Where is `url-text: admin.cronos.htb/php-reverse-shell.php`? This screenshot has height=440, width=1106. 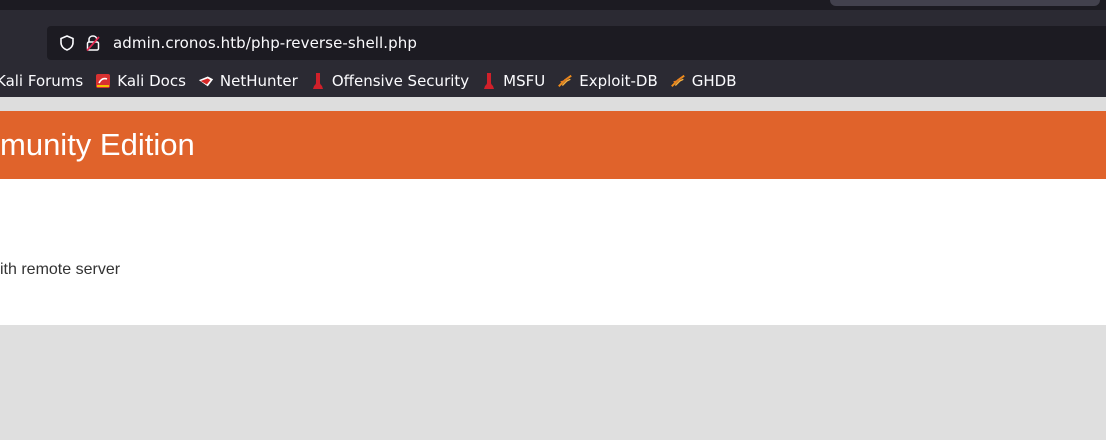 url-text: admin.cronos.htb/php-reverse-shell.php is located at coordinates (265, 43).